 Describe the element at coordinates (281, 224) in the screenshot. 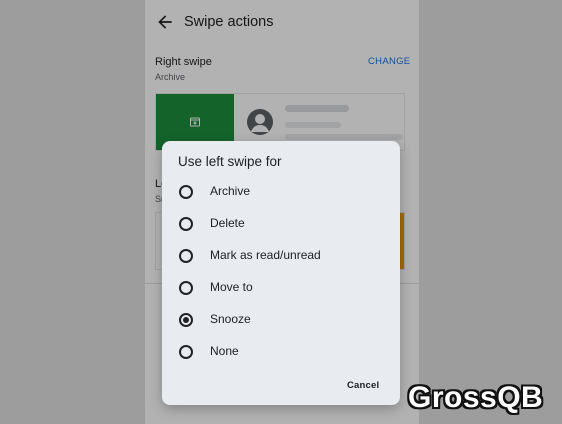

I see `option-delete: Delete` at that location.